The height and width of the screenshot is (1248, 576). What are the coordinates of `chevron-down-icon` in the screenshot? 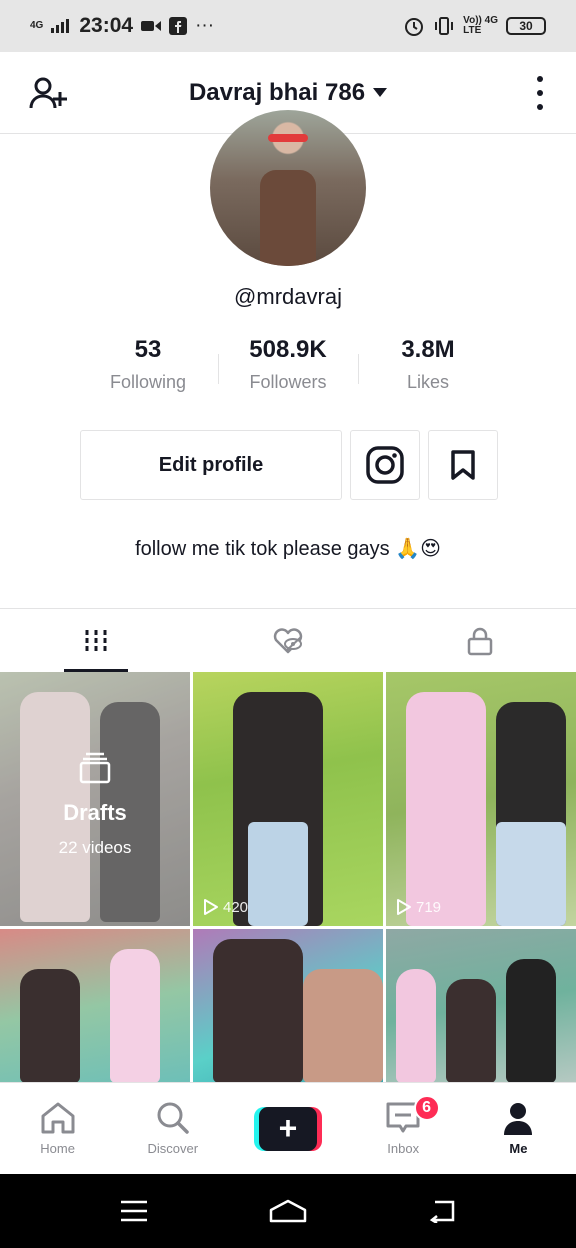 It's located at (380, 92).